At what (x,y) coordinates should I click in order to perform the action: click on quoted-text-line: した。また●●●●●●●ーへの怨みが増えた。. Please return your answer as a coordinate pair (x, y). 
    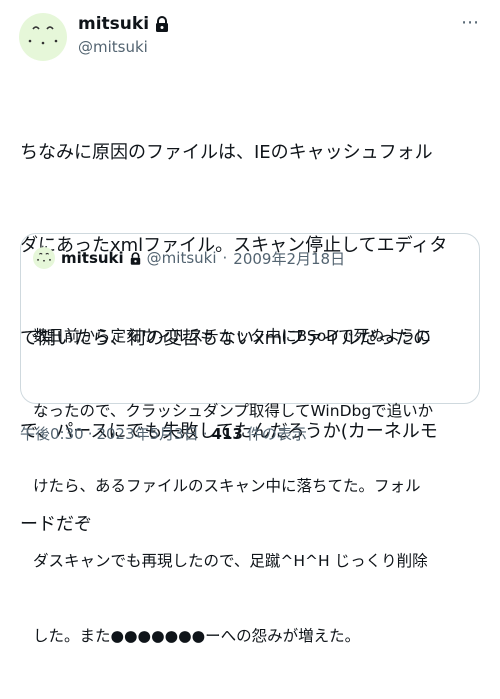
    Looking at the image, I should click on (197, 636).